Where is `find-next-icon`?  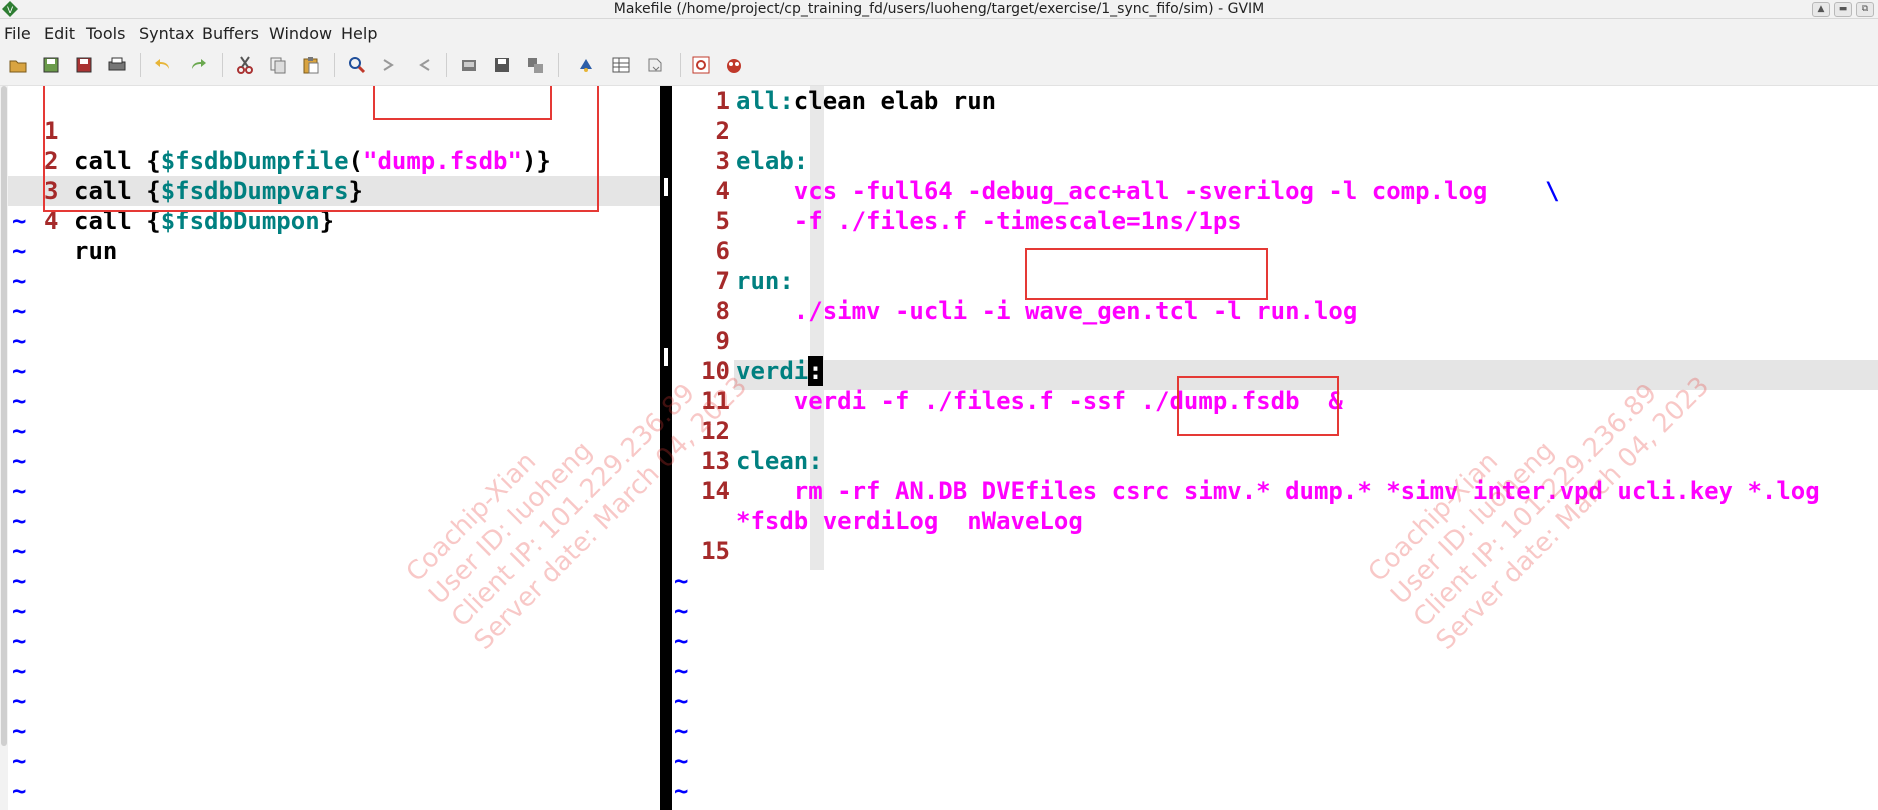
find-next-icon is located at coordinates (390, 65).